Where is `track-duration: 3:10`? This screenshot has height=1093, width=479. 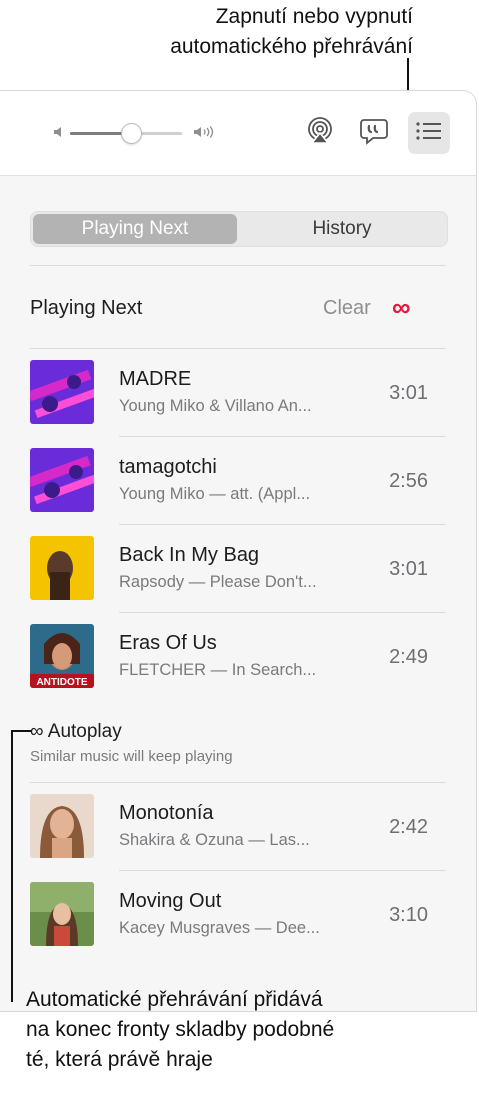 track-duration: 3:10 is located at coordinates (408, 915).